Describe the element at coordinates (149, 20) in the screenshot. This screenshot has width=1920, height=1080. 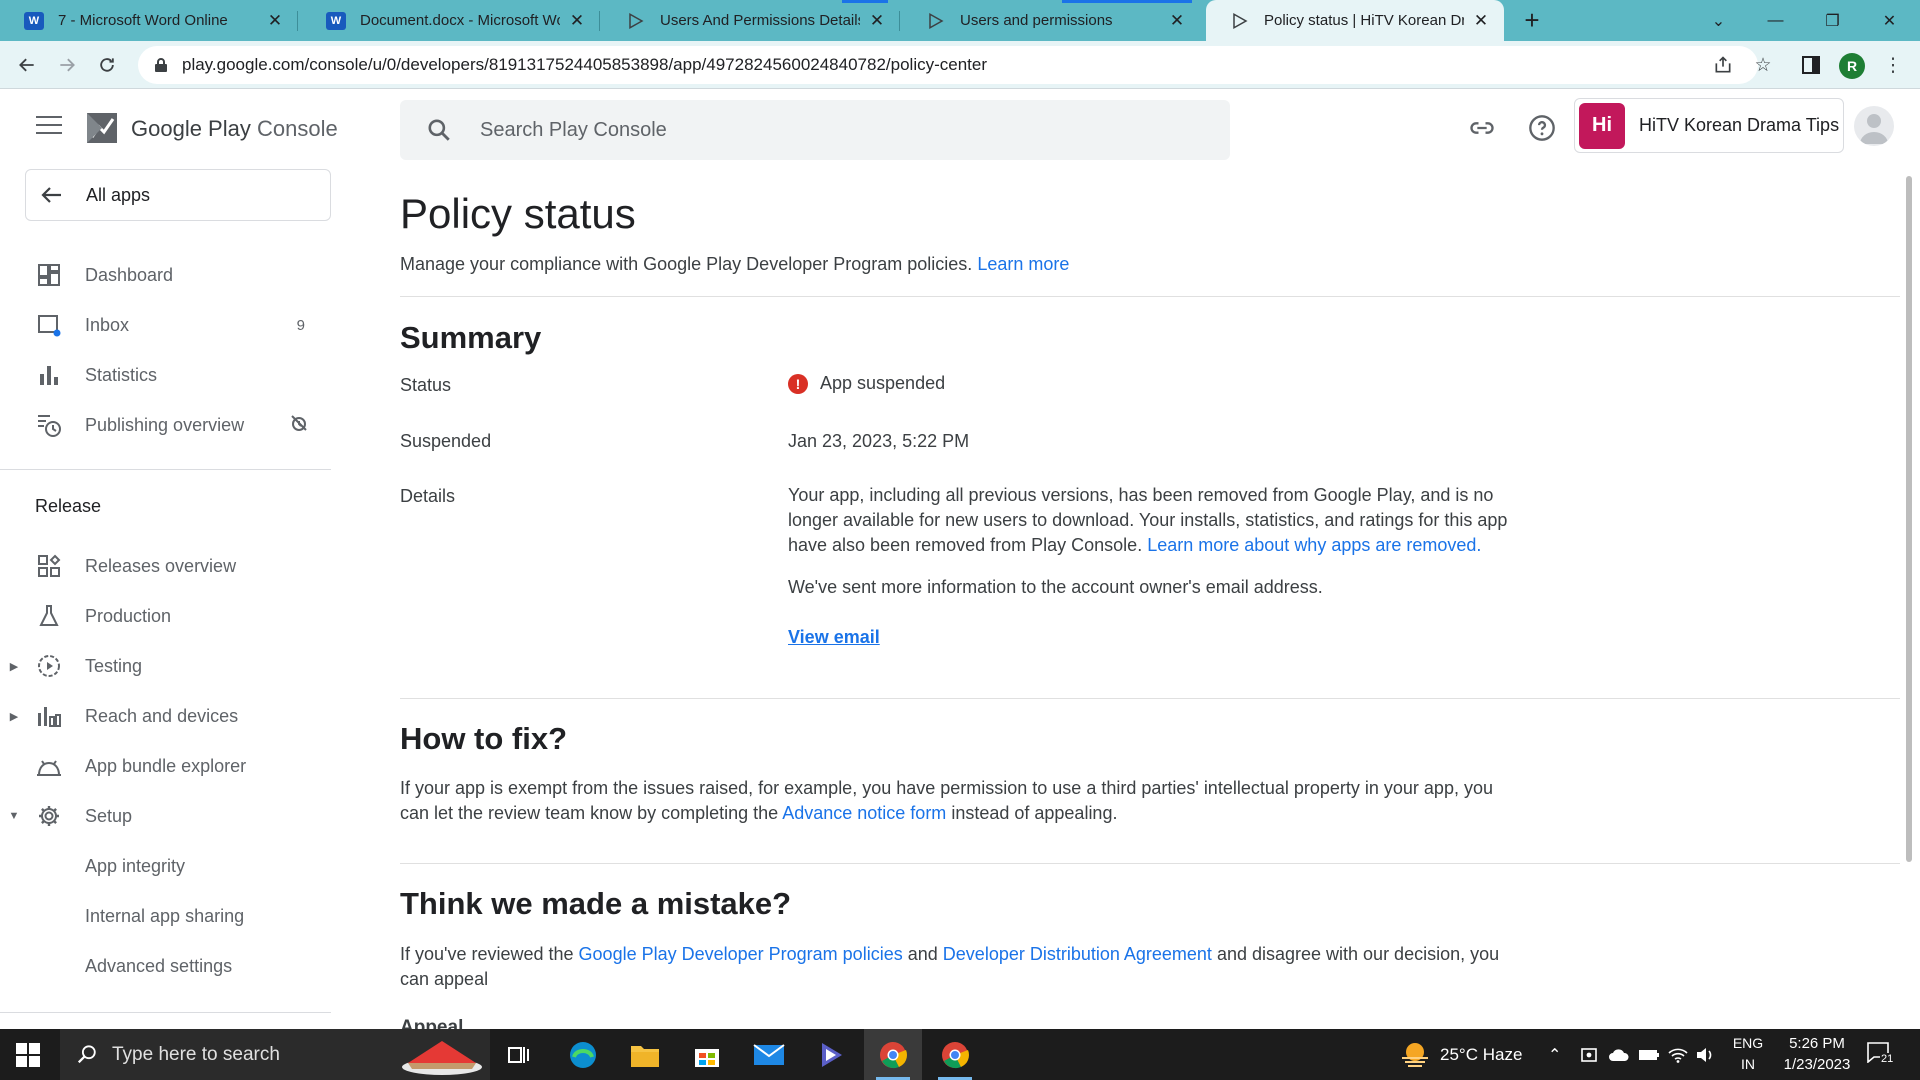
I see `browser-tab: W 7 - Microsoft Word Online ✕` at that location.